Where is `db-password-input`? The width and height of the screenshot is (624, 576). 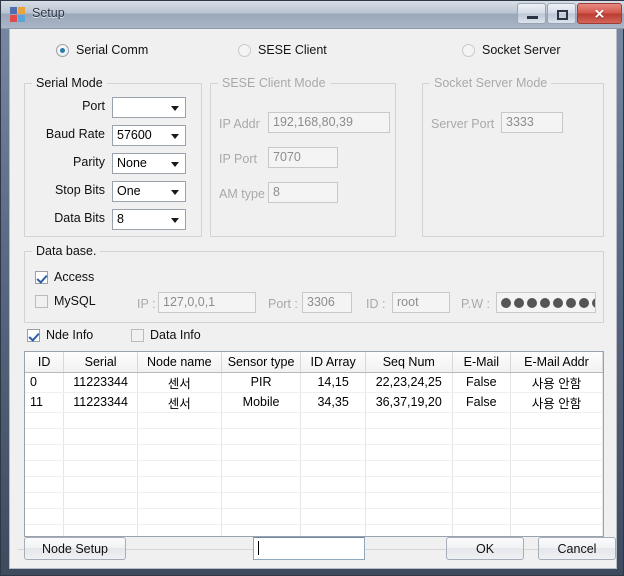 db-password-input is located at coordinates (546, 302).